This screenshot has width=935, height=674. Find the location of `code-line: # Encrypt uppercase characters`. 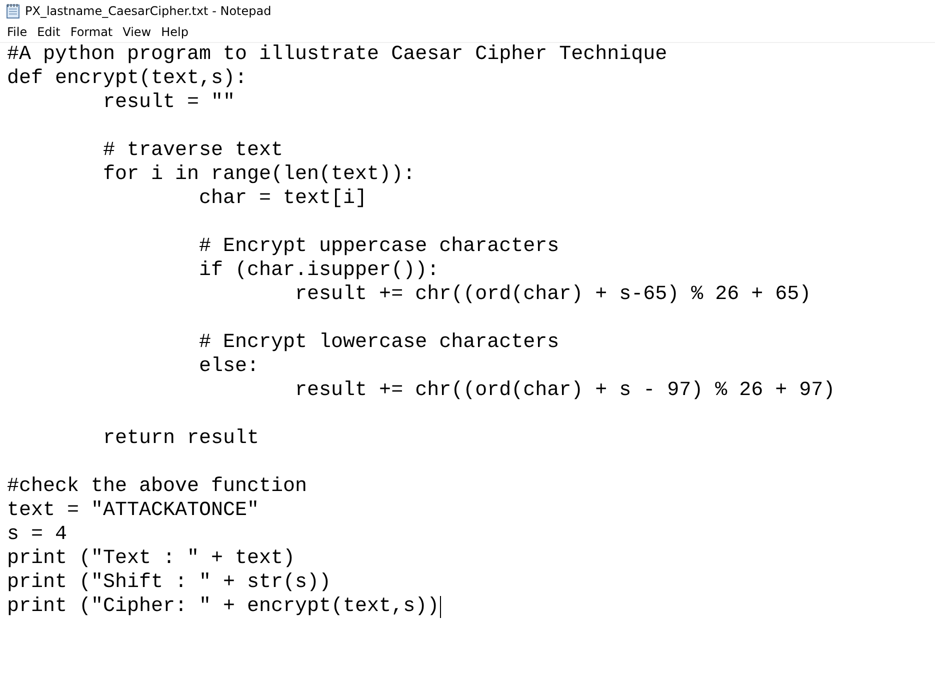

code-line: # Encrypt uppercase characters is located at coordinates (379, 247).